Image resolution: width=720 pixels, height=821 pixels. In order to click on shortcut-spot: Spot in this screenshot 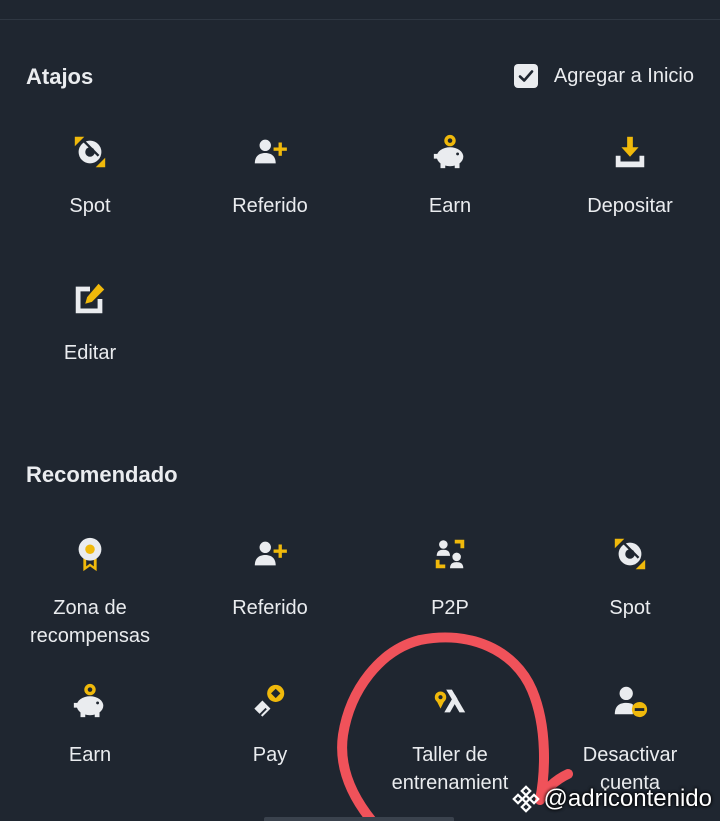, I will do `click(90, 176)`.